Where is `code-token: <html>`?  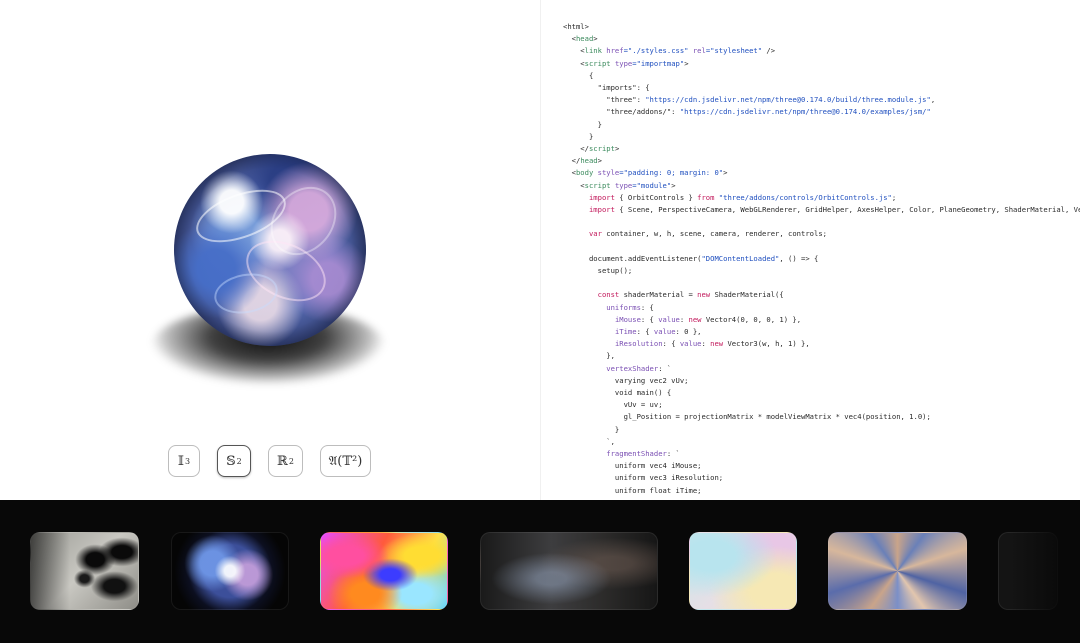
code-token: <html> is located at coordinates (576, 26).